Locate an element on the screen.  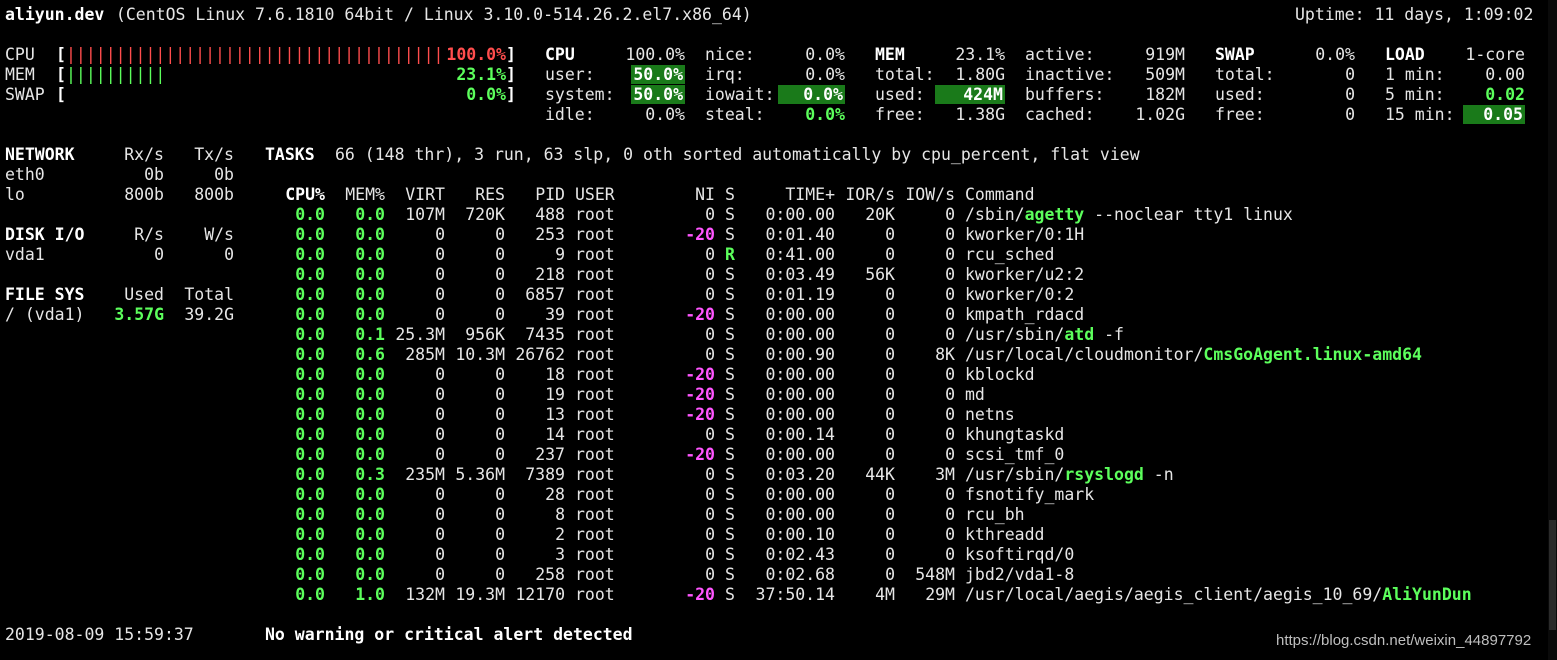
disk-title: DISK I/O is located at coordinates (45, 234).